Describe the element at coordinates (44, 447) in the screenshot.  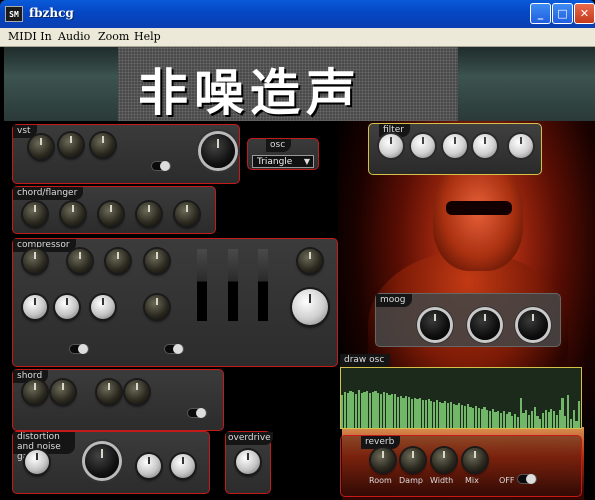
I see `distortion-label: distortion and noise gate` at that location.